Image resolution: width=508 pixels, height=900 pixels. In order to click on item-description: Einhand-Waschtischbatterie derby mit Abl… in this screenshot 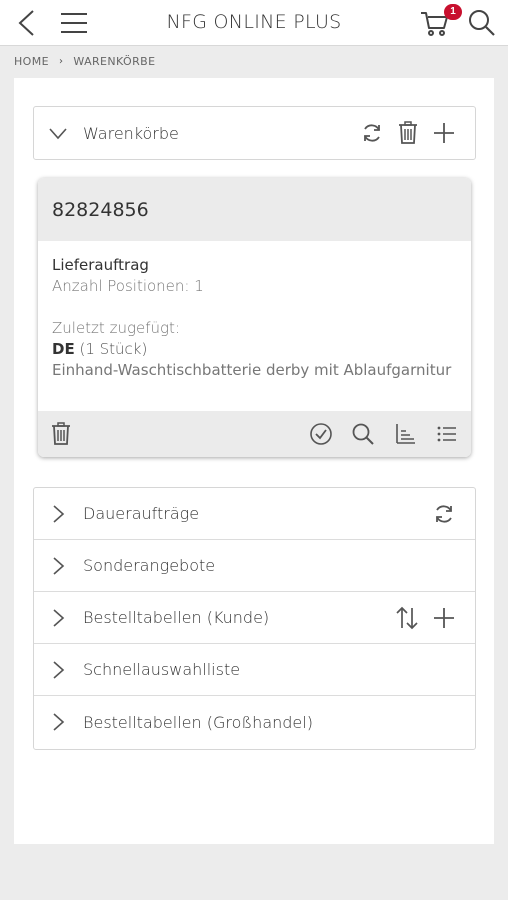, I will do `click(252, 370)`.